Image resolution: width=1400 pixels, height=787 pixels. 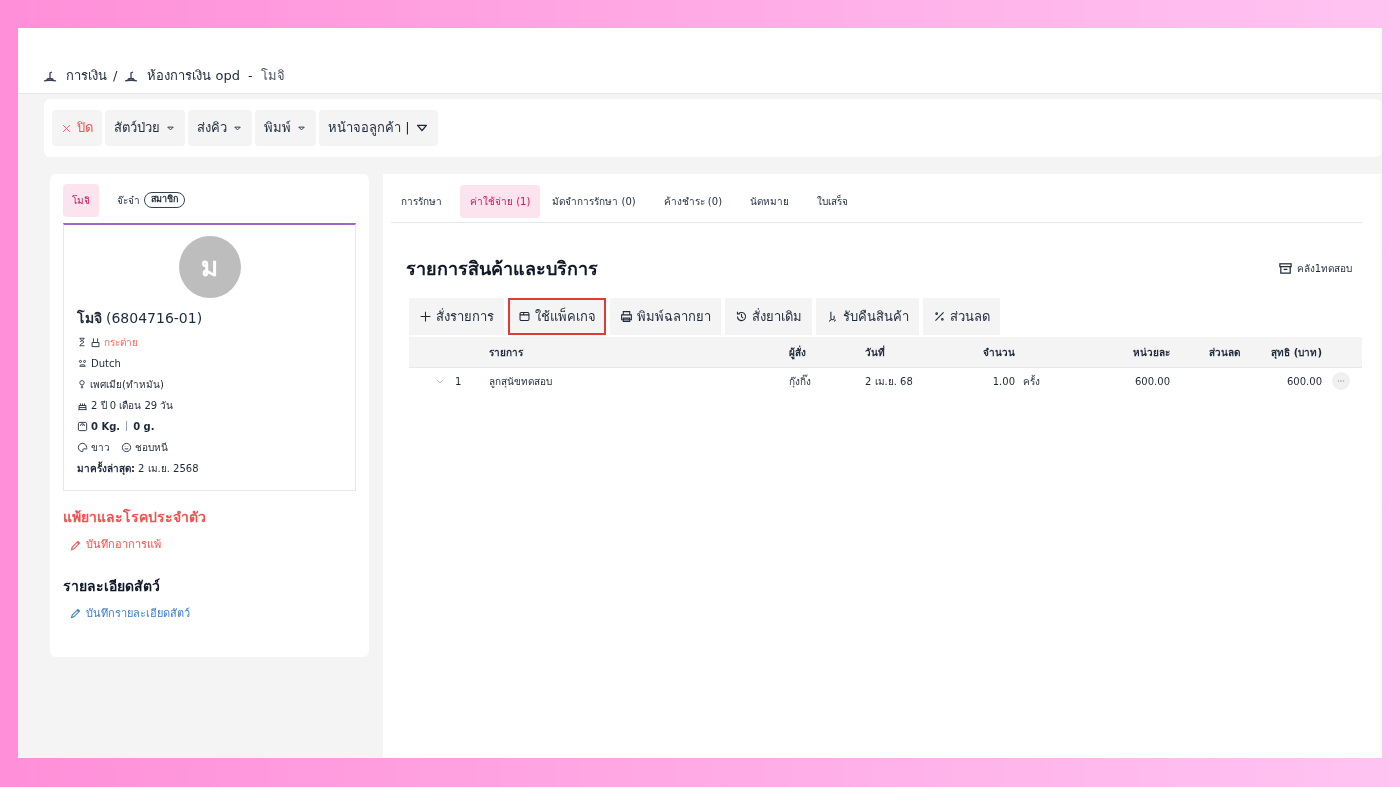 What do you see at coordinates (1224, 352) in the screenshot?
I see `column-header: ส่วนลด` at bounding box center [1224, 352].